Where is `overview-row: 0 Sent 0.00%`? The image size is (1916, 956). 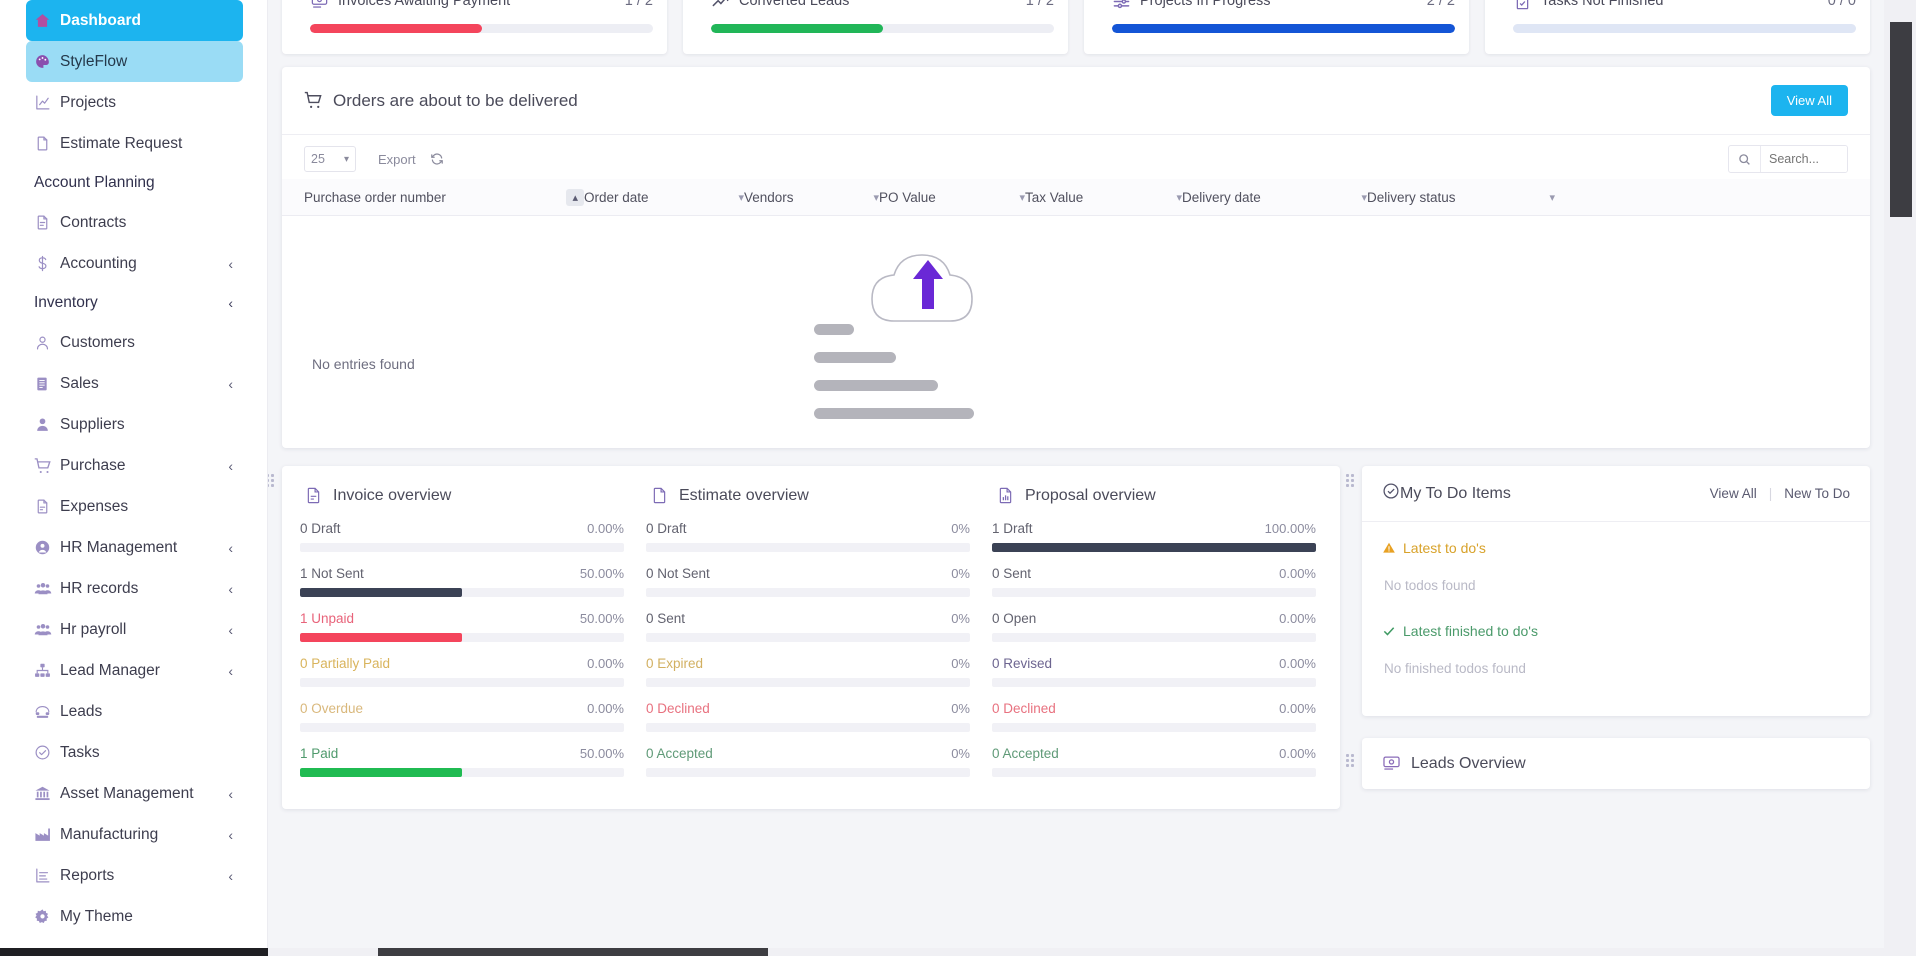
overview-row: 0 Sent 0.00% is located at coordinates (1154, 581).